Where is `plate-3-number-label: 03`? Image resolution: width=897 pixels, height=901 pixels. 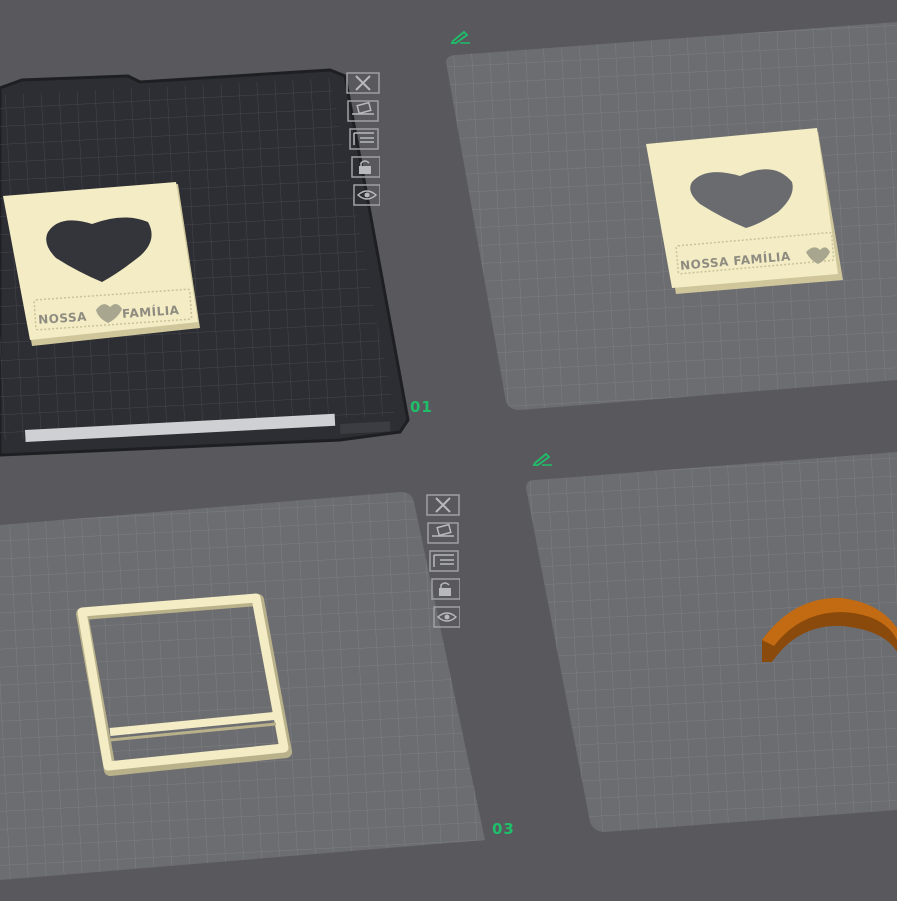 plate-3-number-label: 03 is located at coordinates (503, 829).